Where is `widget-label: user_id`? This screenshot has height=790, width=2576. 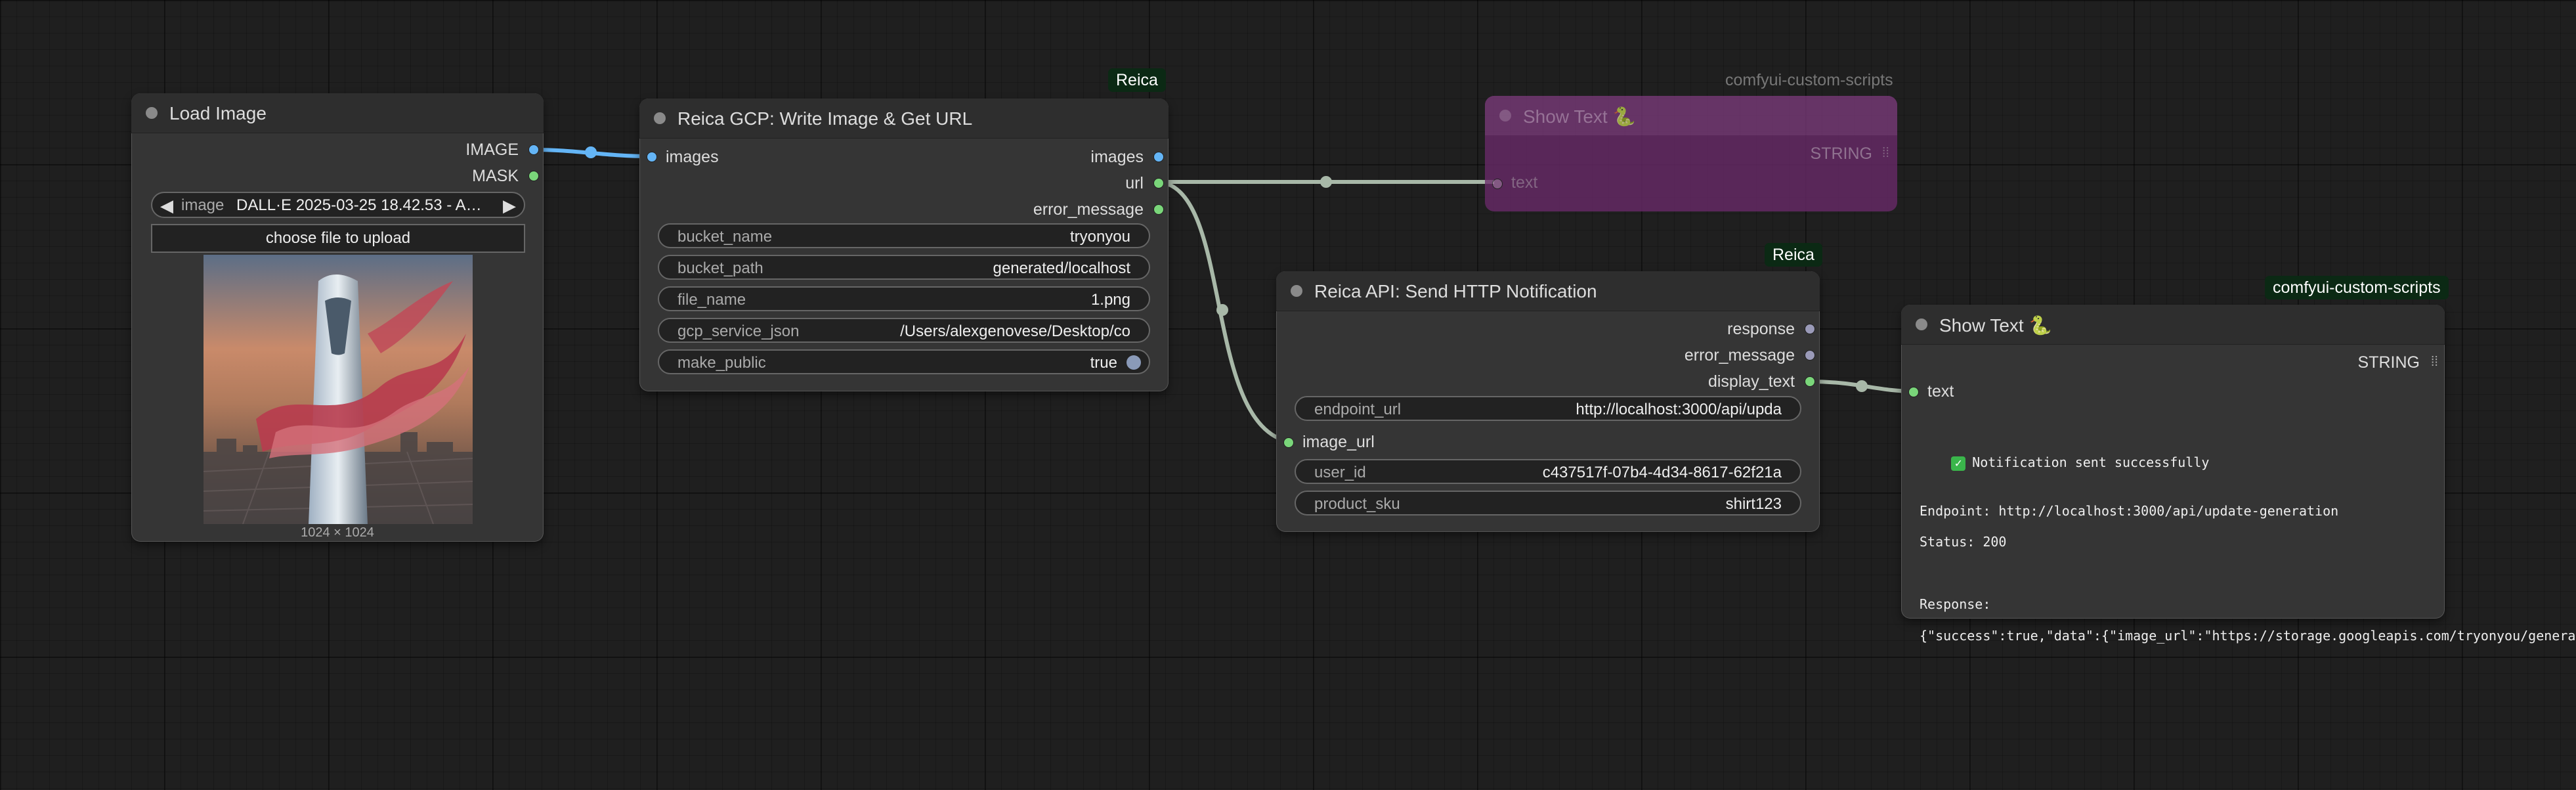
widget-label: user_id is located at coordinates (1340, 472).